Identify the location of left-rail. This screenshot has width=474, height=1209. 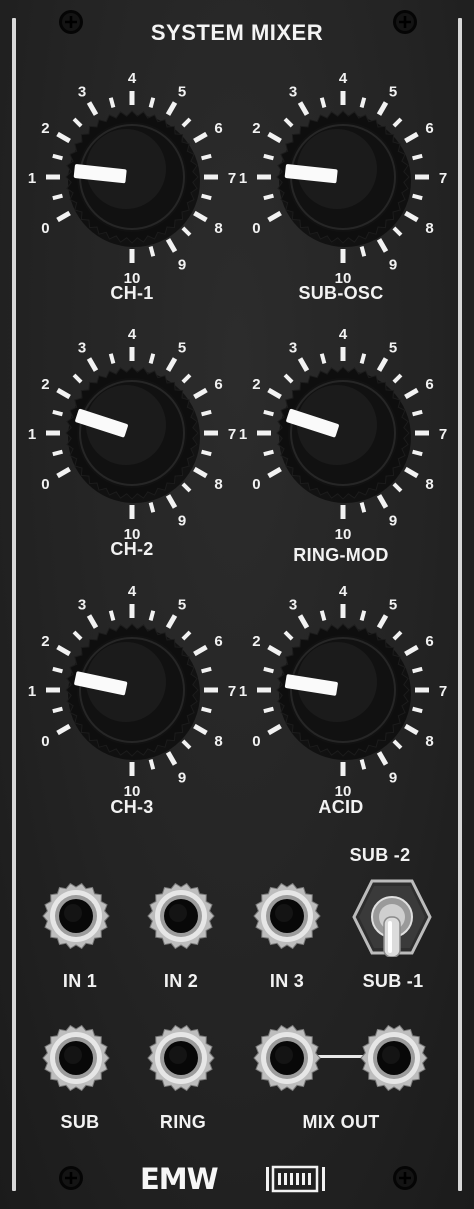
(14, 604).